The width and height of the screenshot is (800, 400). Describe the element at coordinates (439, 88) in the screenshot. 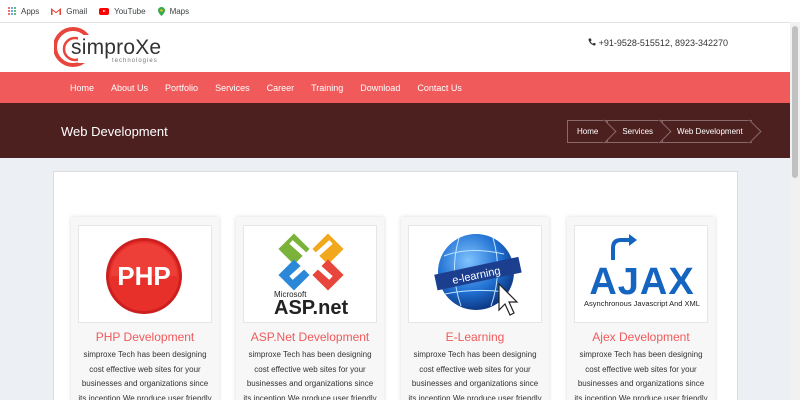

I see `nav-contact-us: Contact Us` at that location.